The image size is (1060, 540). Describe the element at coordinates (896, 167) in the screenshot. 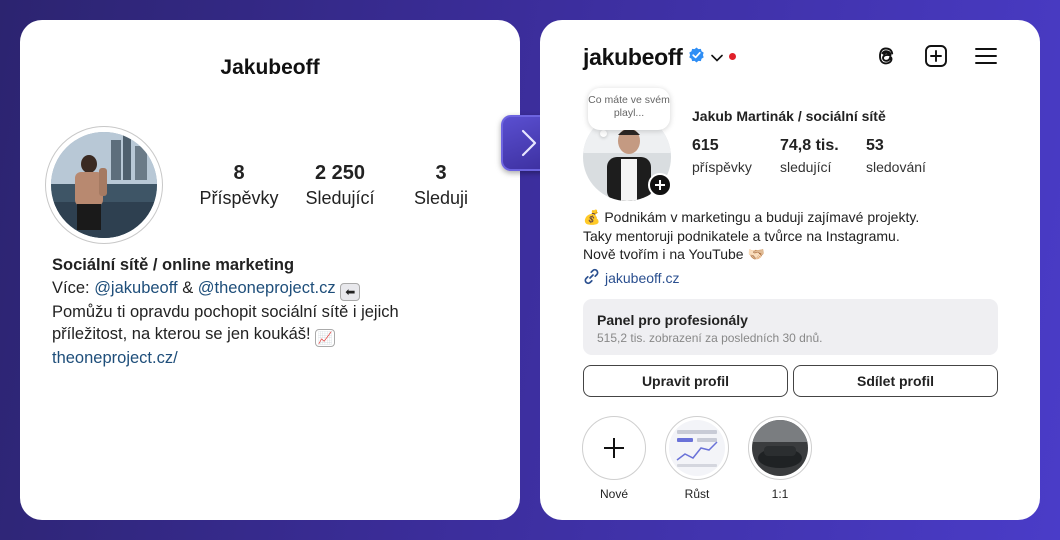

I see `stat-following-label: sledování` at that location.